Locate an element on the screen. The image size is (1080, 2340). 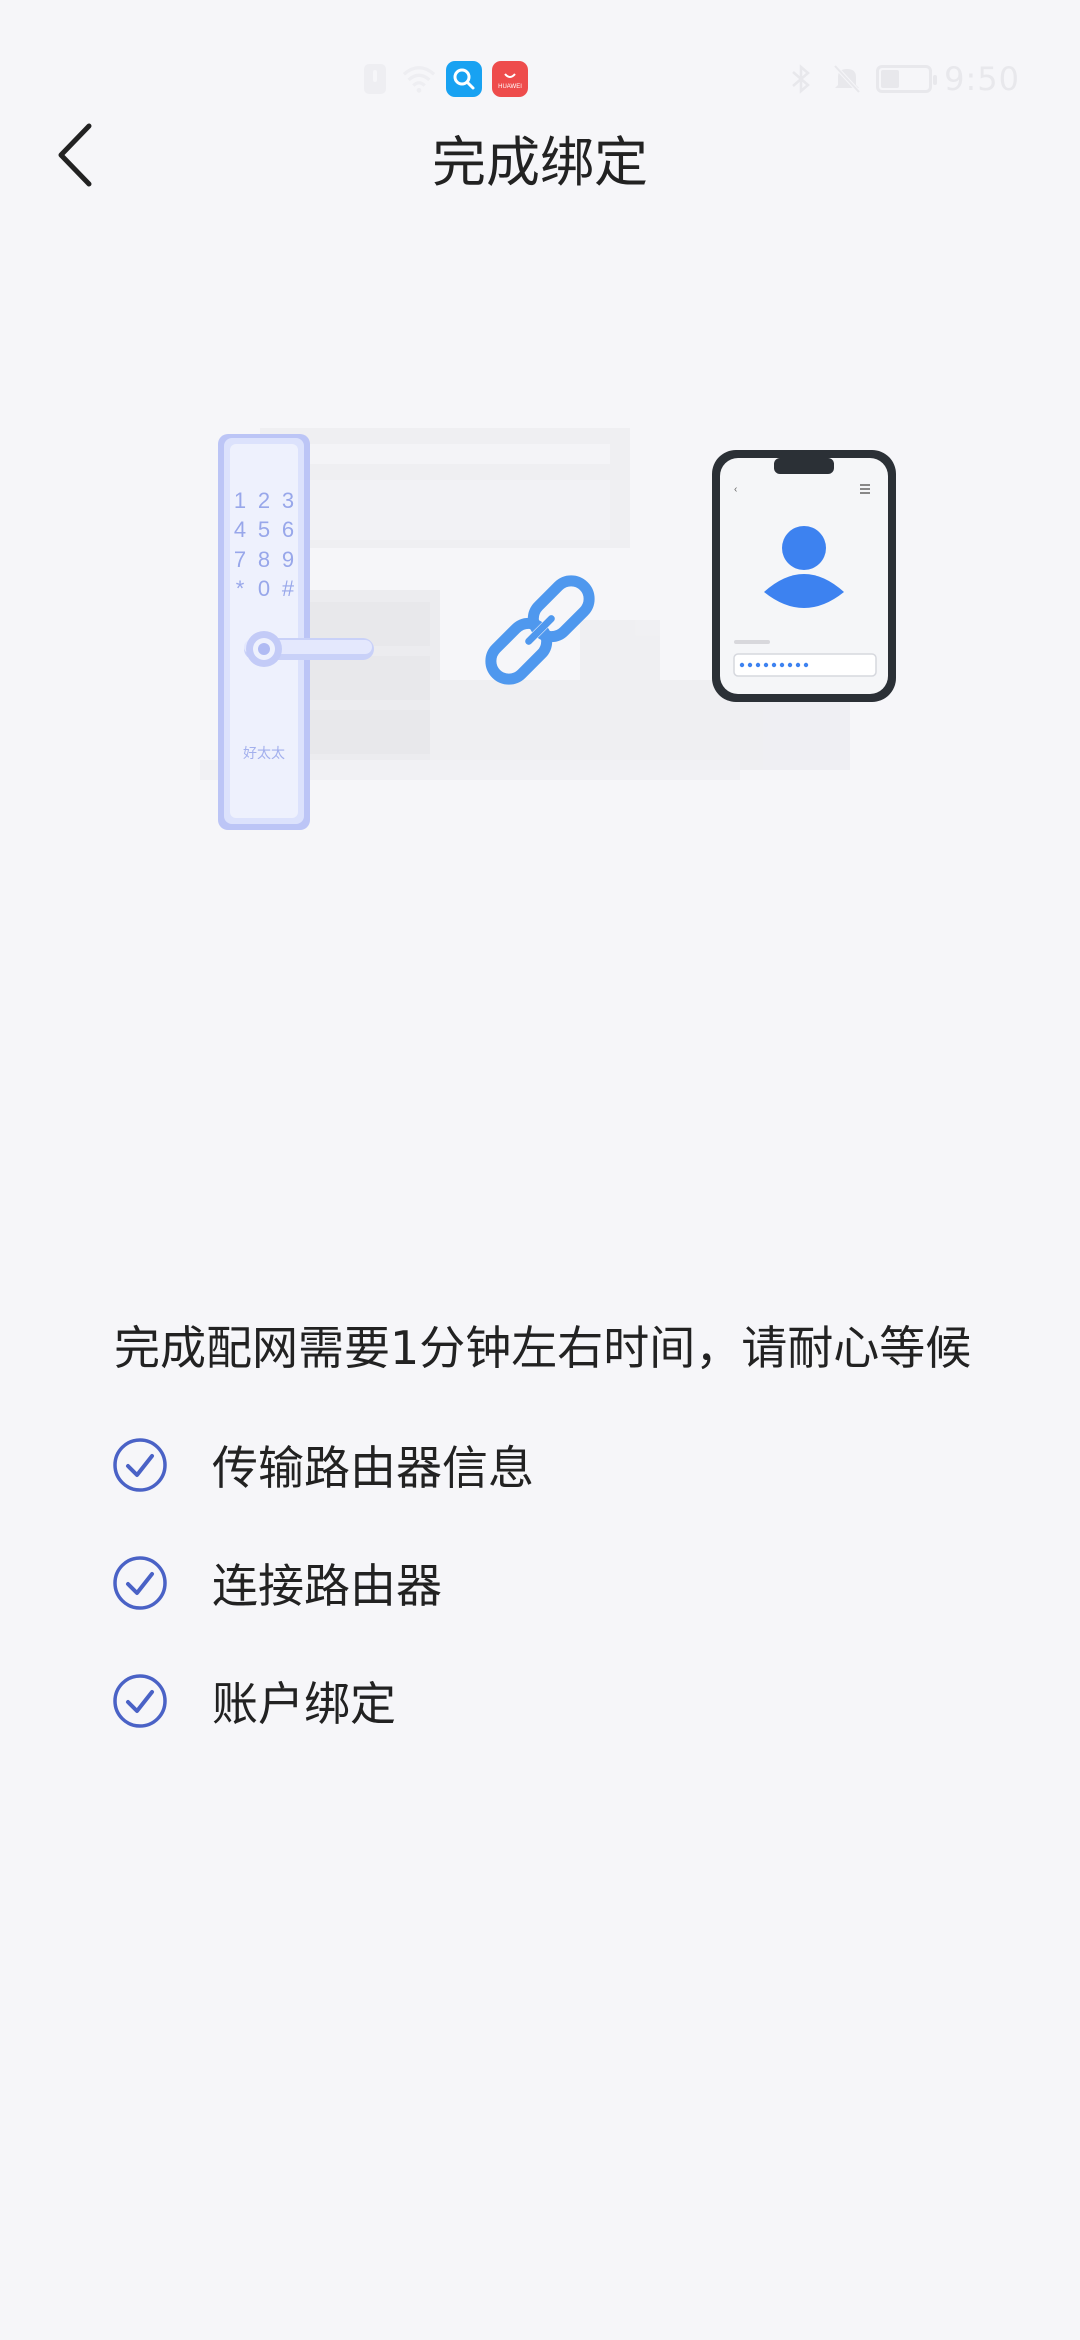
battery-icon is located at coordinates (907, 79).